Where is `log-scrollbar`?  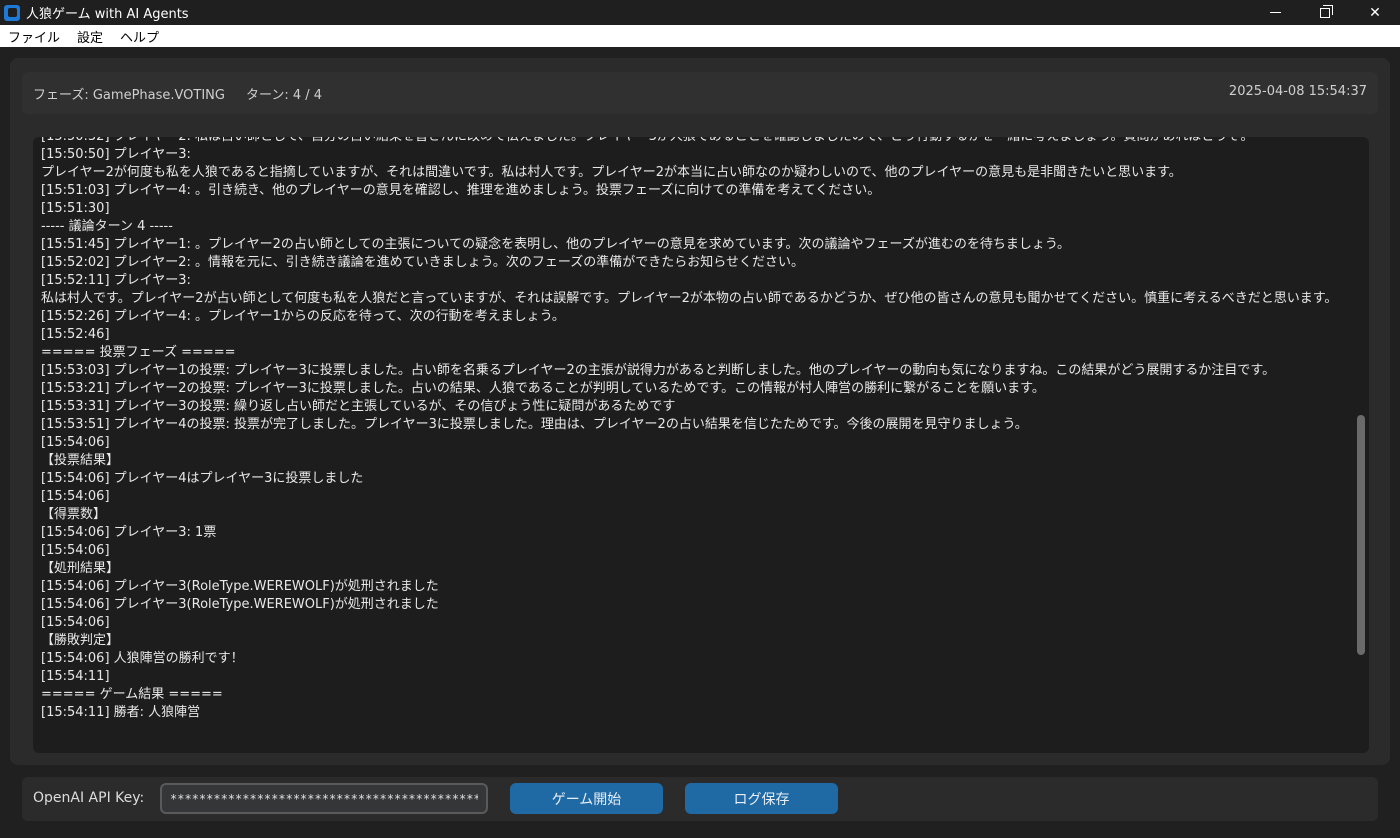
log-scrollbar is located at coordinates (1361, 445).